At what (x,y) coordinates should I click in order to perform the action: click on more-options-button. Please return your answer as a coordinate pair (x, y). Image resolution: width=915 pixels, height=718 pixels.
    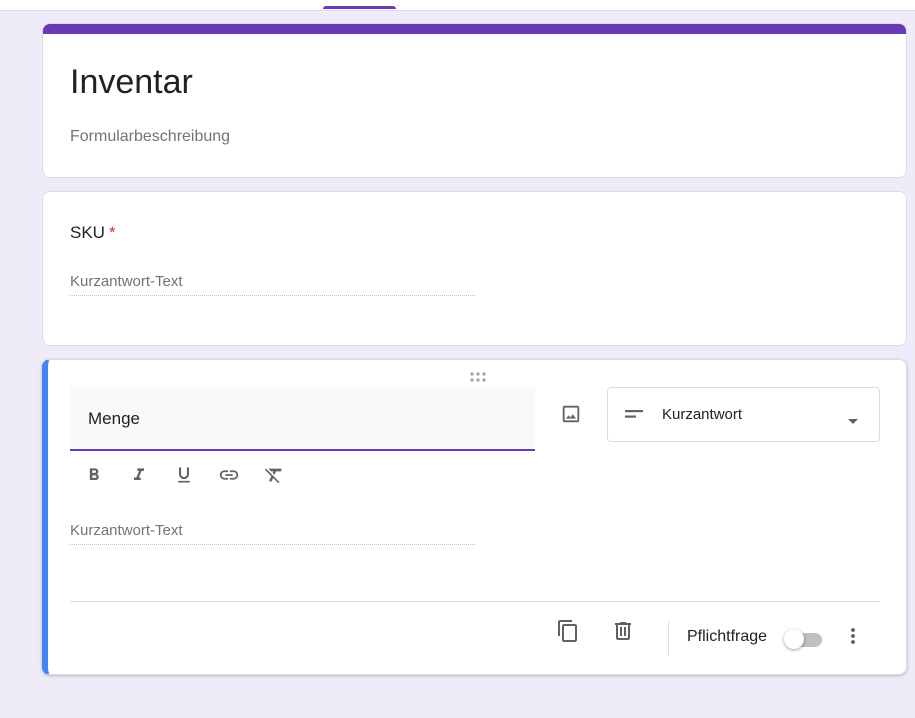
    Looking at the image, I should click on (853, 638).